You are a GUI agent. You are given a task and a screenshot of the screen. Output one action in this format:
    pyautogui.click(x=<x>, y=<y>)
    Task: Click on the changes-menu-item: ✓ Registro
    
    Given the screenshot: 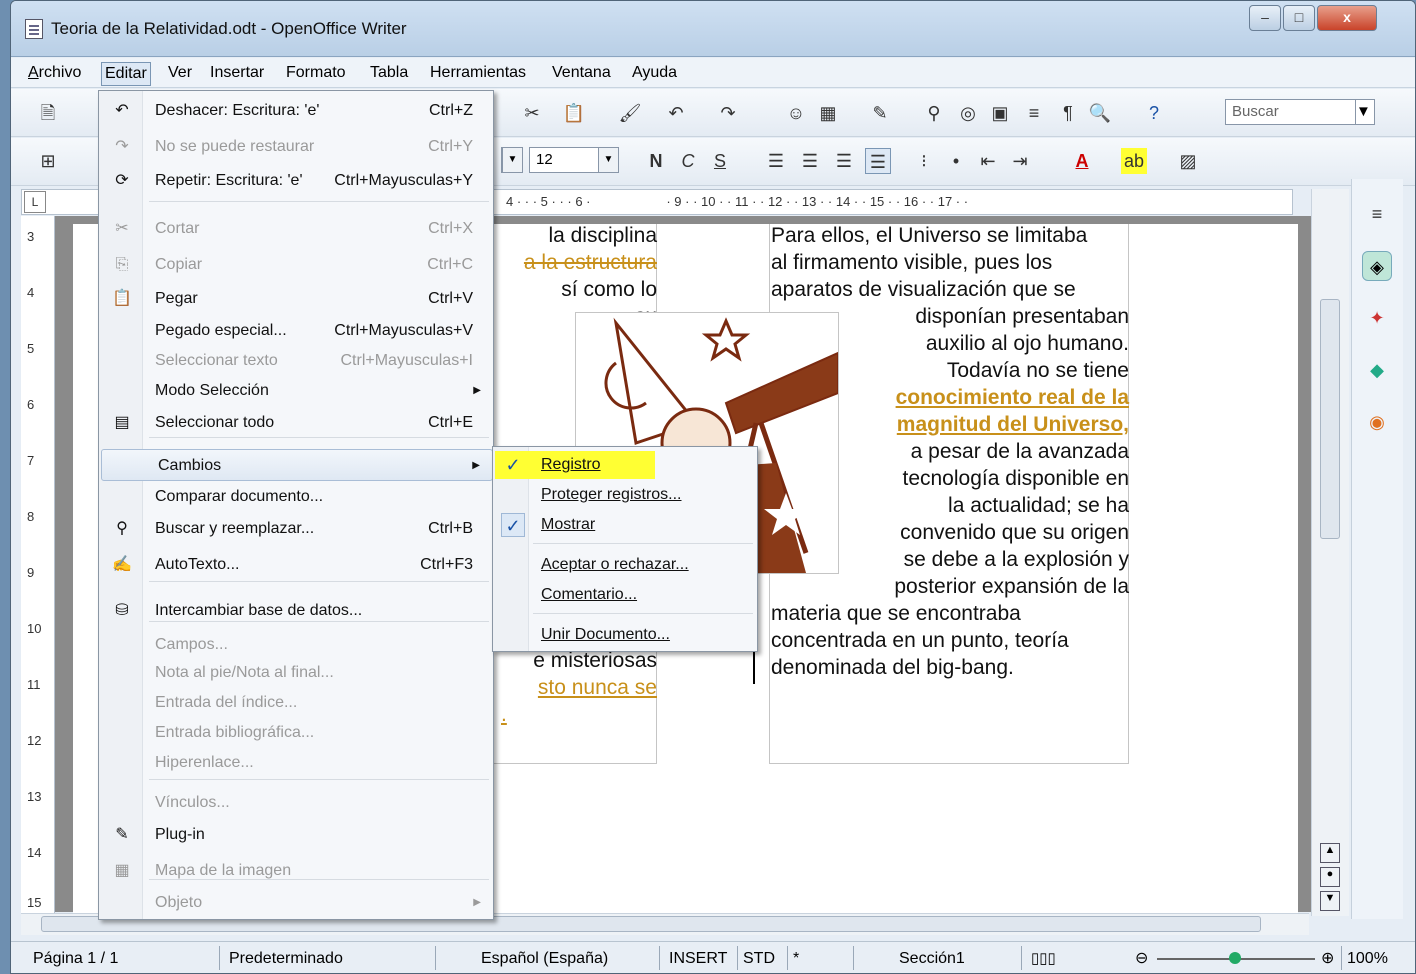 What is the action you would take?
    pyautogui.click(x=624, y=465)
    